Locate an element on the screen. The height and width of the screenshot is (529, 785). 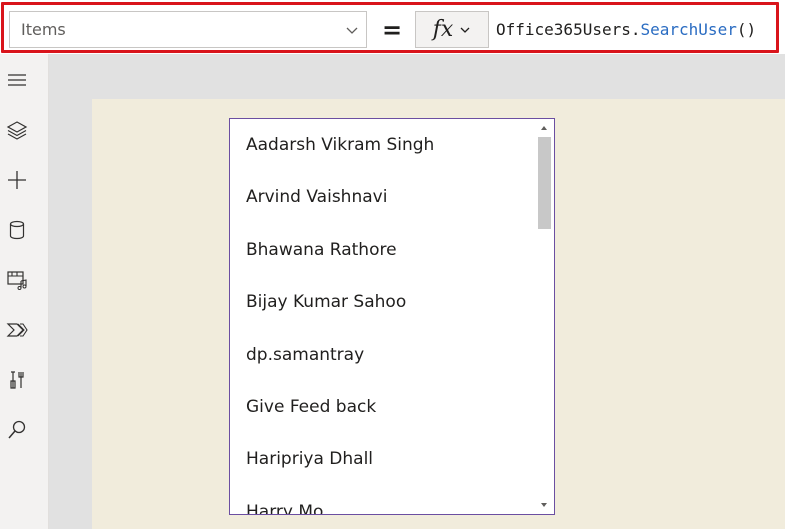
gallery-item: Harry Mo is located at coordinates (284, 508).